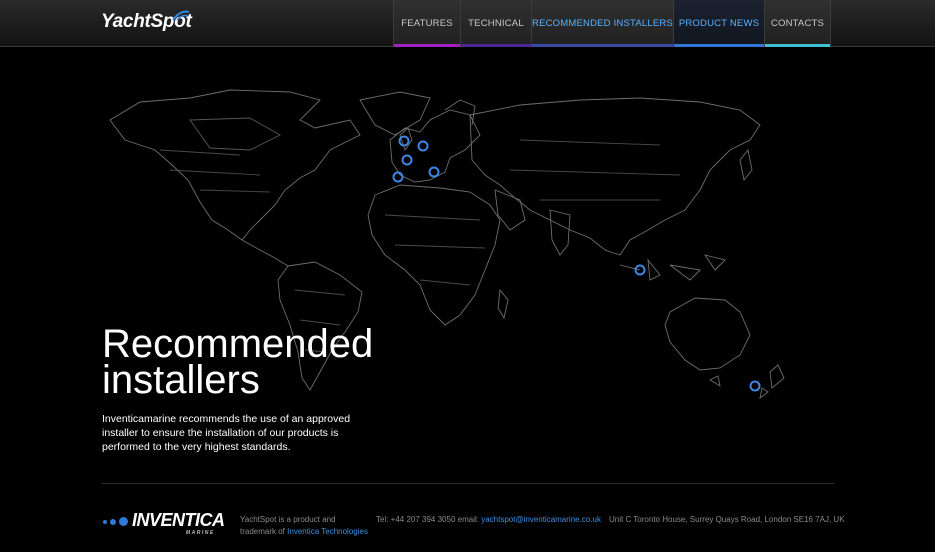 Image resolution: width=935 pixels, height=552 pixels. I want to click on nav-technical: TECHNICAL, so click(495, 23).